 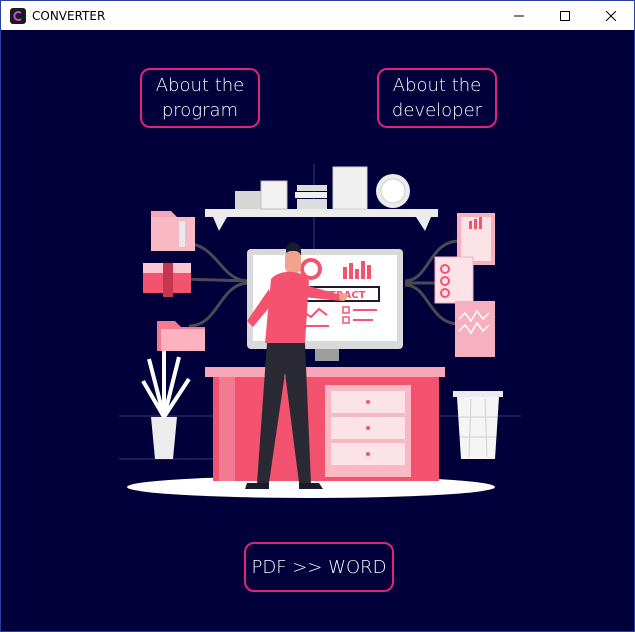 I want to click on convert-pdf-to-word-button: PDF >> WORD, so click(x=319, y=567).